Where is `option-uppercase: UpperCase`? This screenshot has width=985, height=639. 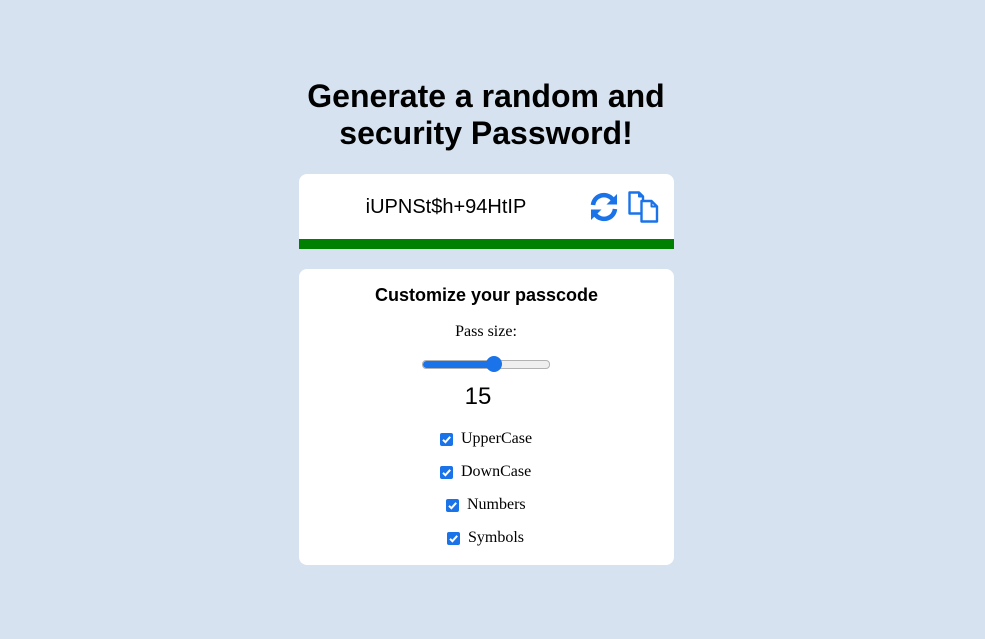
option-uppercase: UpperCase is located at coordinates (486, 439).